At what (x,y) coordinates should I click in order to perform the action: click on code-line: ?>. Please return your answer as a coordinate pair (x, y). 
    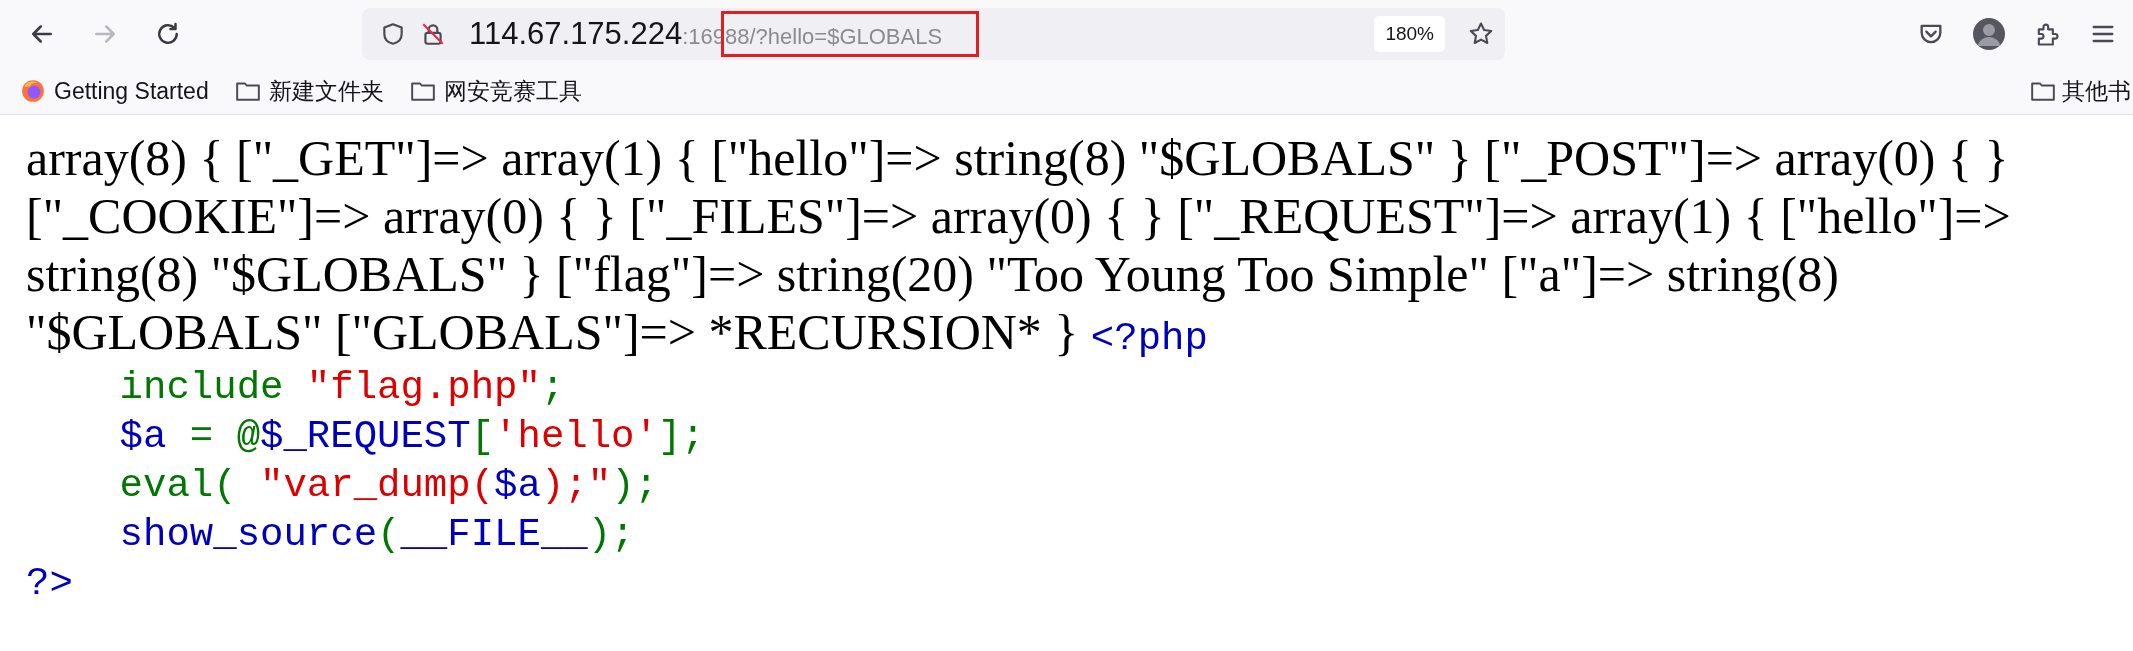
    Looking at the image, I should click on (49, 584).